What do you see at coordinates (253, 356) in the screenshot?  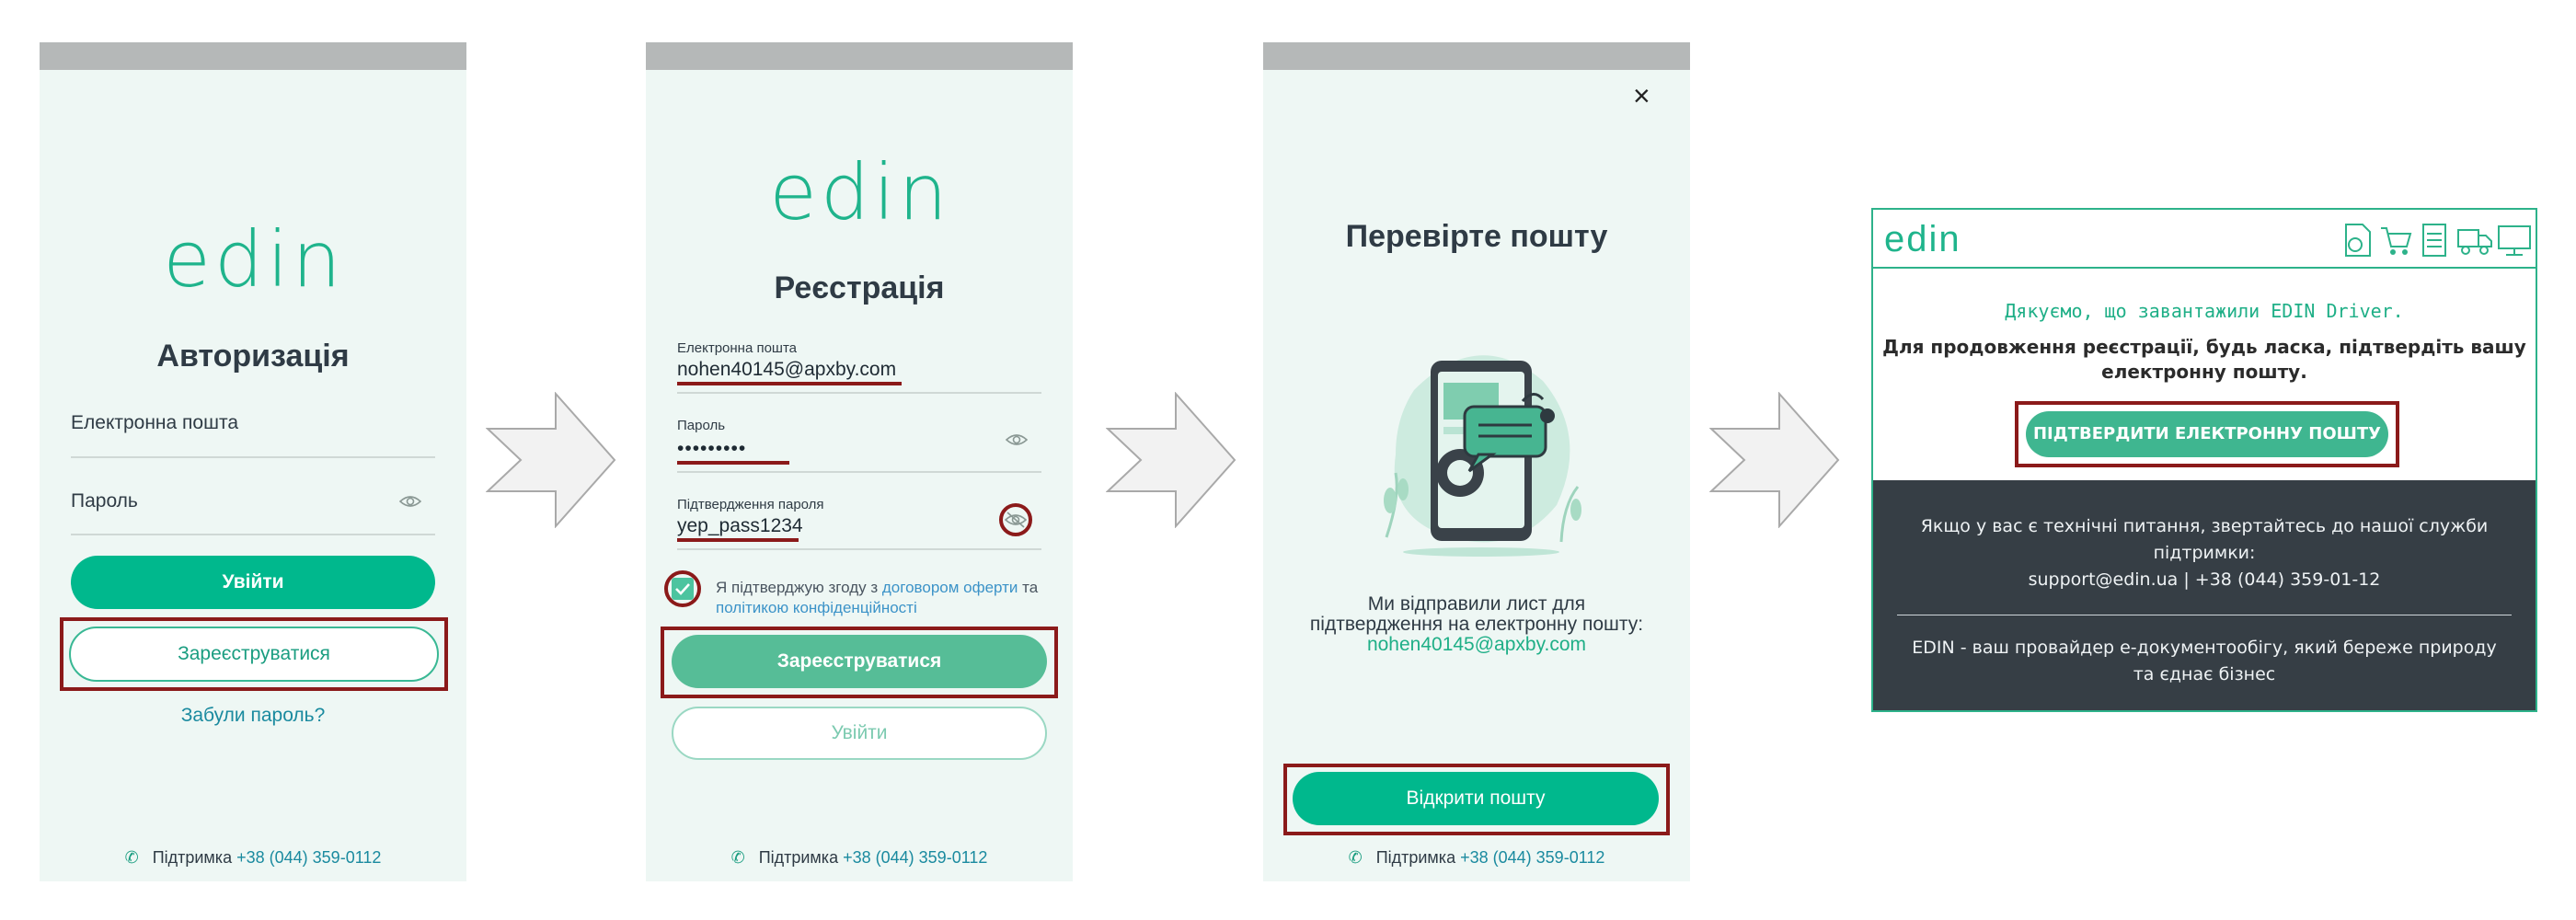 I see `page-title: Авторизація` at bounding box center [253, 356].